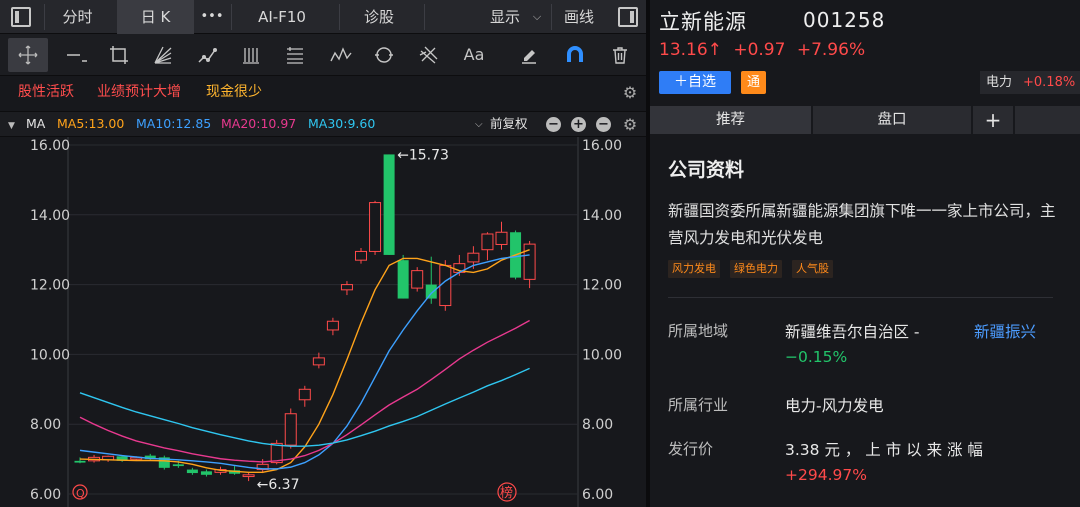 The width and height of the screenshot is (1080, 507). Describe the element at coordinates (251, 55) in the screenshot. I see `parallel-lines-icon` at that location.